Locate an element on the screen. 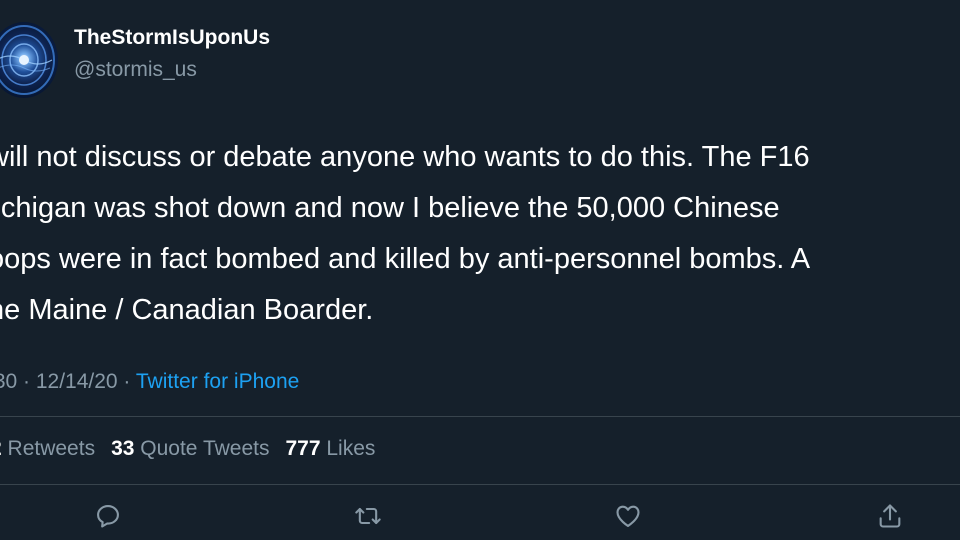 This screenshot has width=960, height=540. likes-stat: 777 Likes is located at coordinates (330, 448).